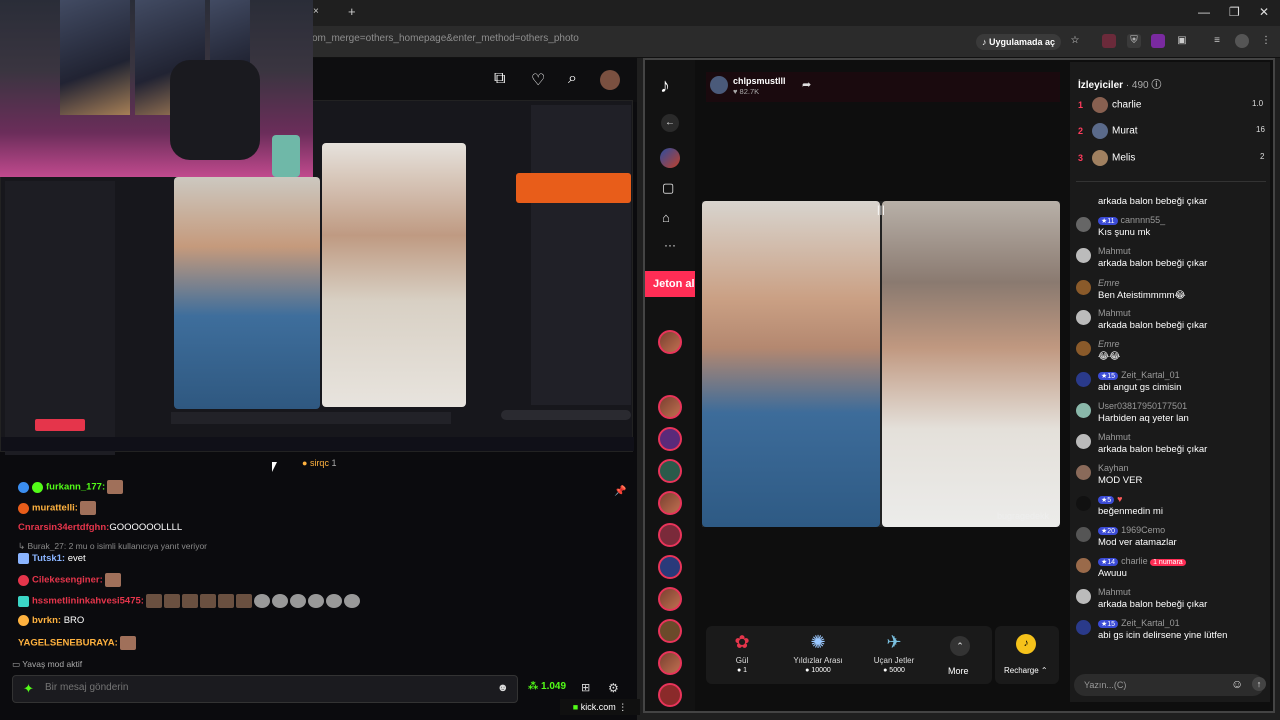  What do you see at coordinates (670, 123) in the screenshot?
I see `back-icon: ←` at bounding box center [670, 123].